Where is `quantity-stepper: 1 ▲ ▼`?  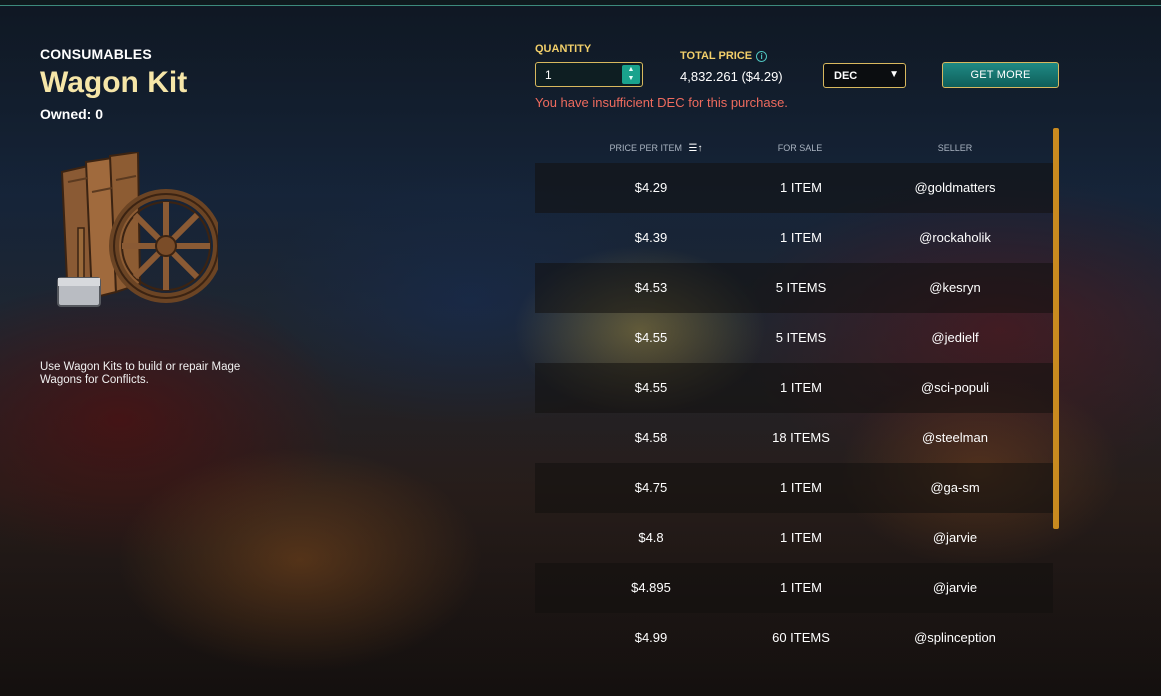 quantity-stepper: 1 ▲ ▼ is located at coordinates (589, 74).